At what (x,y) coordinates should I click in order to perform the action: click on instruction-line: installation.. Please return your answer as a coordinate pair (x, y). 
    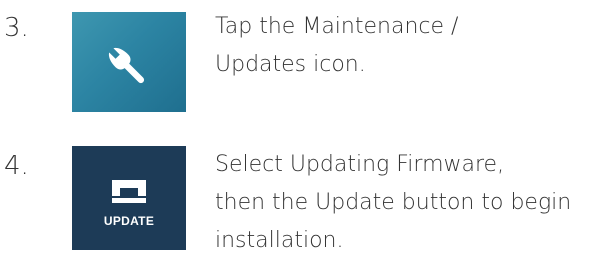
    Looking at the image, I should click on (279, 240).